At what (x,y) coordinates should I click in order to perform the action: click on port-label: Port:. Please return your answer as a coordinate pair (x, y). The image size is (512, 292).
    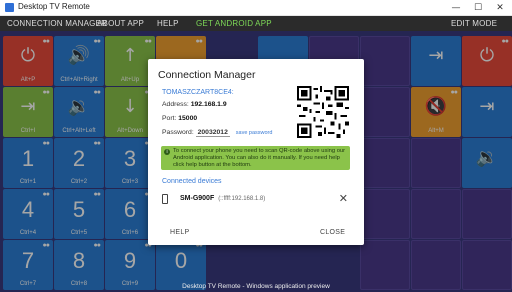
    Looking at the image, I should click on (169, 118).